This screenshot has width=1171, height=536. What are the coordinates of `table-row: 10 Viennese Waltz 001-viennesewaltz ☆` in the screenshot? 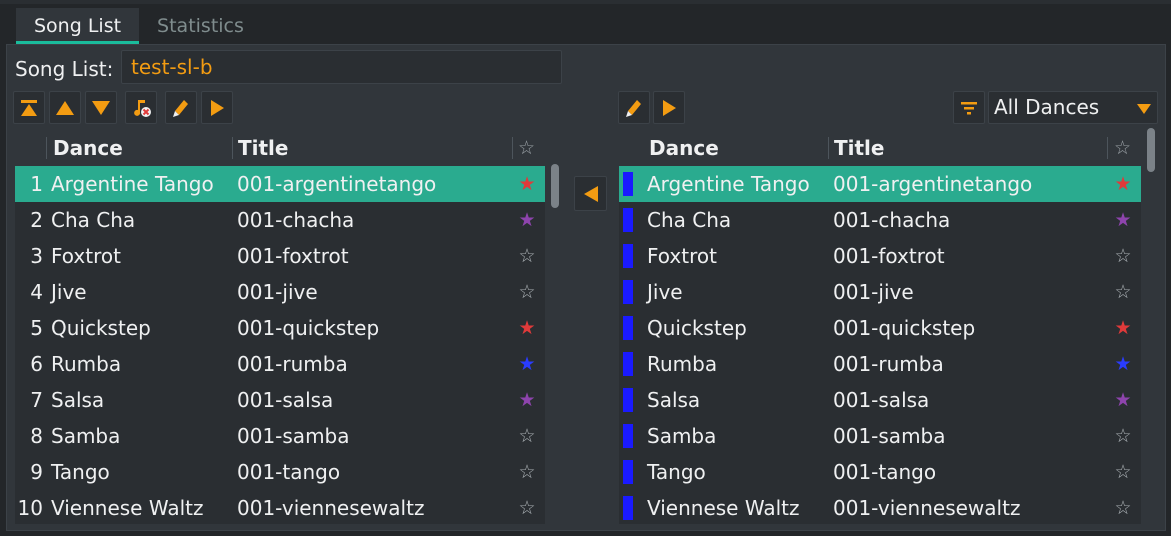 It's located at (280, 507).